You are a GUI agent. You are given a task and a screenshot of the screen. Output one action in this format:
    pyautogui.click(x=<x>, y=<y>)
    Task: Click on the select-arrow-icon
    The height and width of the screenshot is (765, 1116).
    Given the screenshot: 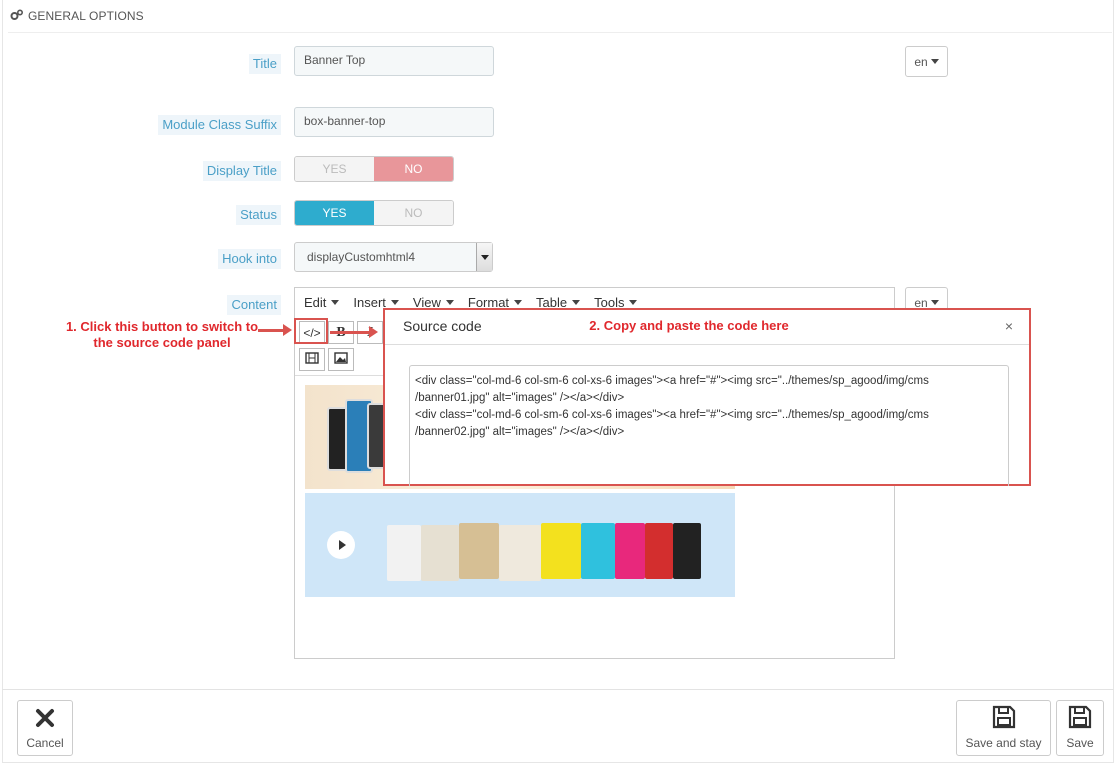 What is the action you would take?
    pyautogui.click(x=484, y=257)
    